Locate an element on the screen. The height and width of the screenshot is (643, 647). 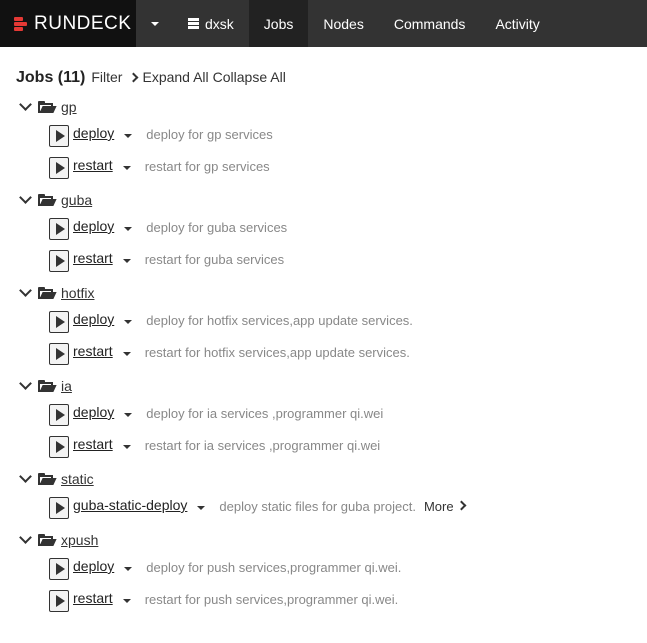
job-group: static is located at coordinates (56, 479).